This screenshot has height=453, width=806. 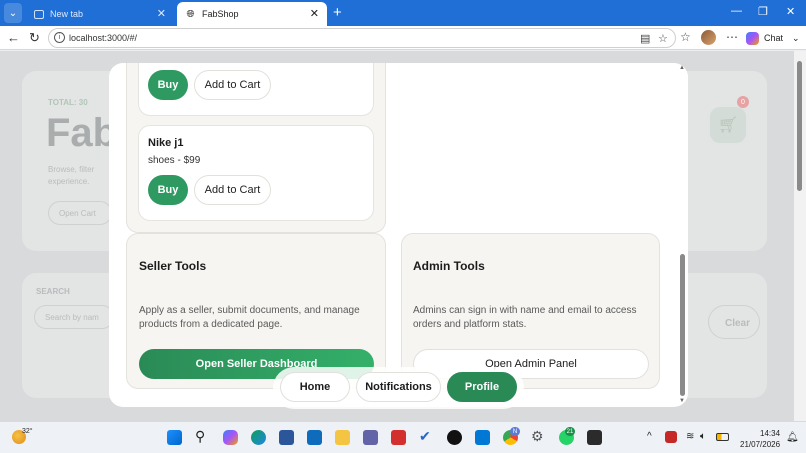 I want to click on info-icon: i, so click(x=59, y=37).